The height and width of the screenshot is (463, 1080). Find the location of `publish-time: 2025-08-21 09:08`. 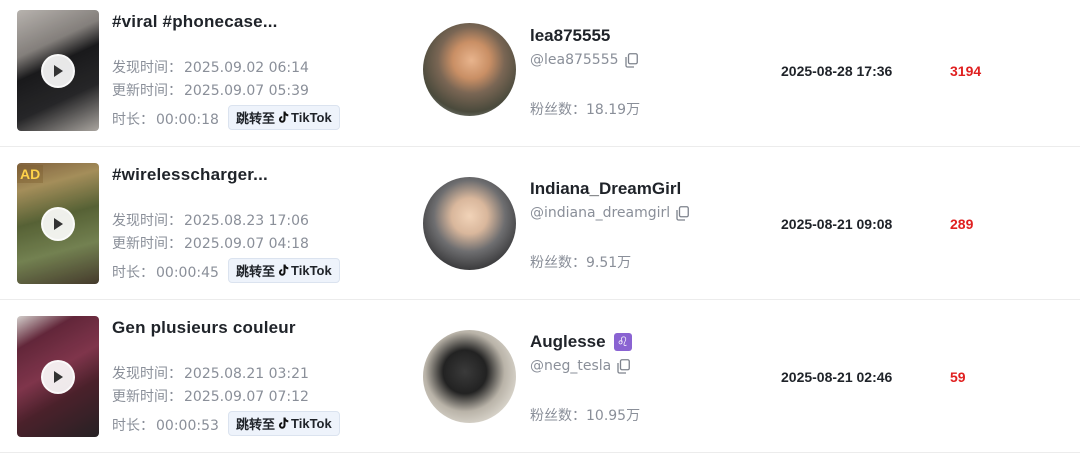

publish-time: 2025-08-21 09:08 is located at coordinates (837, 224).